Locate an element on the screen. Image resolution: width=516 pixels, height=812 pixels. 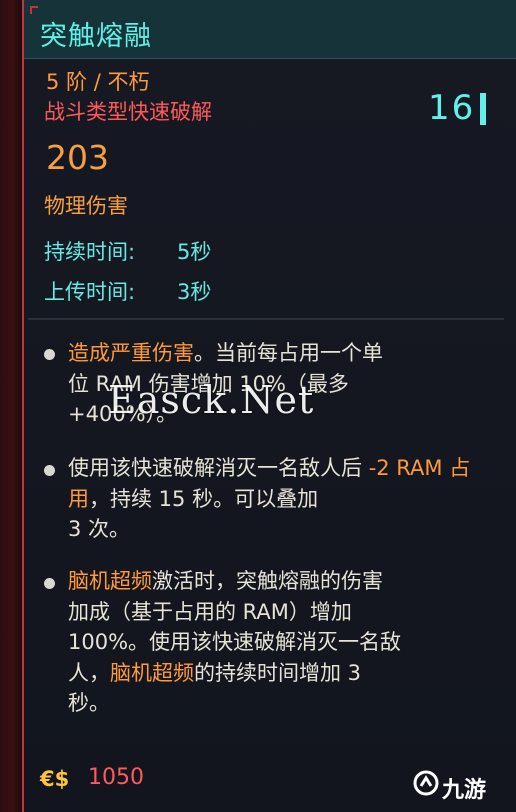
effect-3-text-c: 100%。使用该快速破解消灭一名敌 is located at coordinates (235, 642).